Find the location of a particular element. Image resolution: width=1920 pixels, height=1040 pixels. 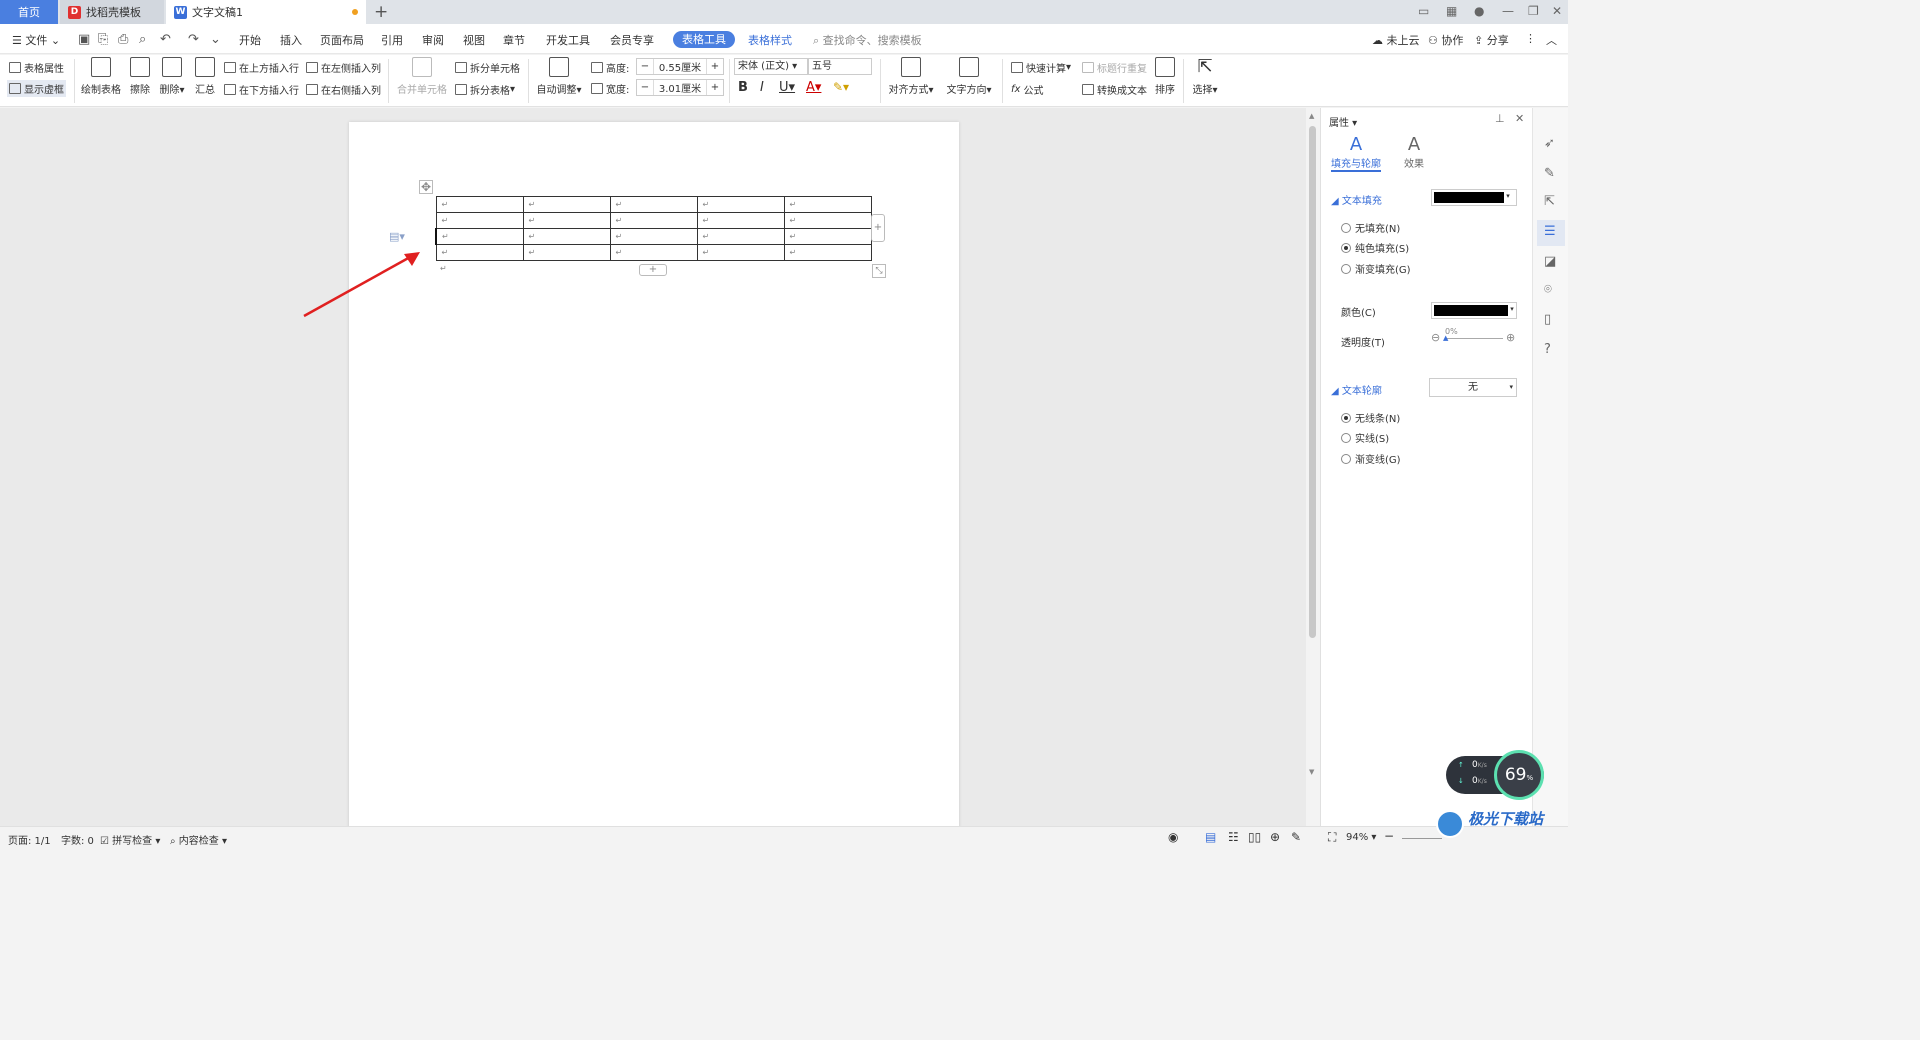

collapse-ribbon-icon: ︿ is located at coordinates (1551, 40).